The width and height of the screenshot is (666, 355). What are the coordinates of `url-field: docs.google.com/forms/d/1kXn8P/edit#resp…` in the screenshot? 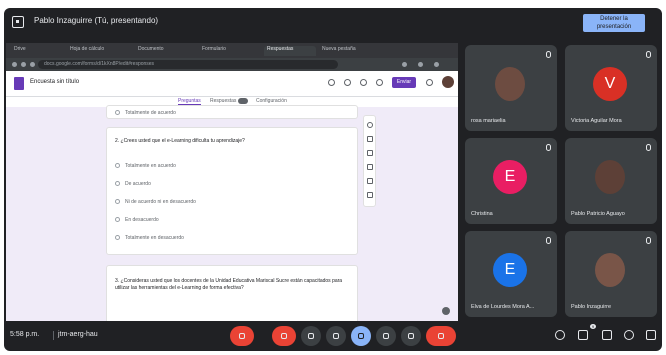 It's located at (188, 64).